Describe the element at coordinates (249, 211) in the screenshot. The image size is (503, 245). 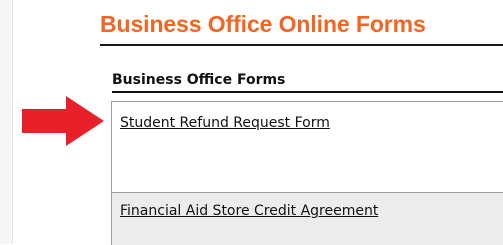
I see `financial-aid-store-credit-agreement-link: Financial Aid Store Credit Agreement` at that location.